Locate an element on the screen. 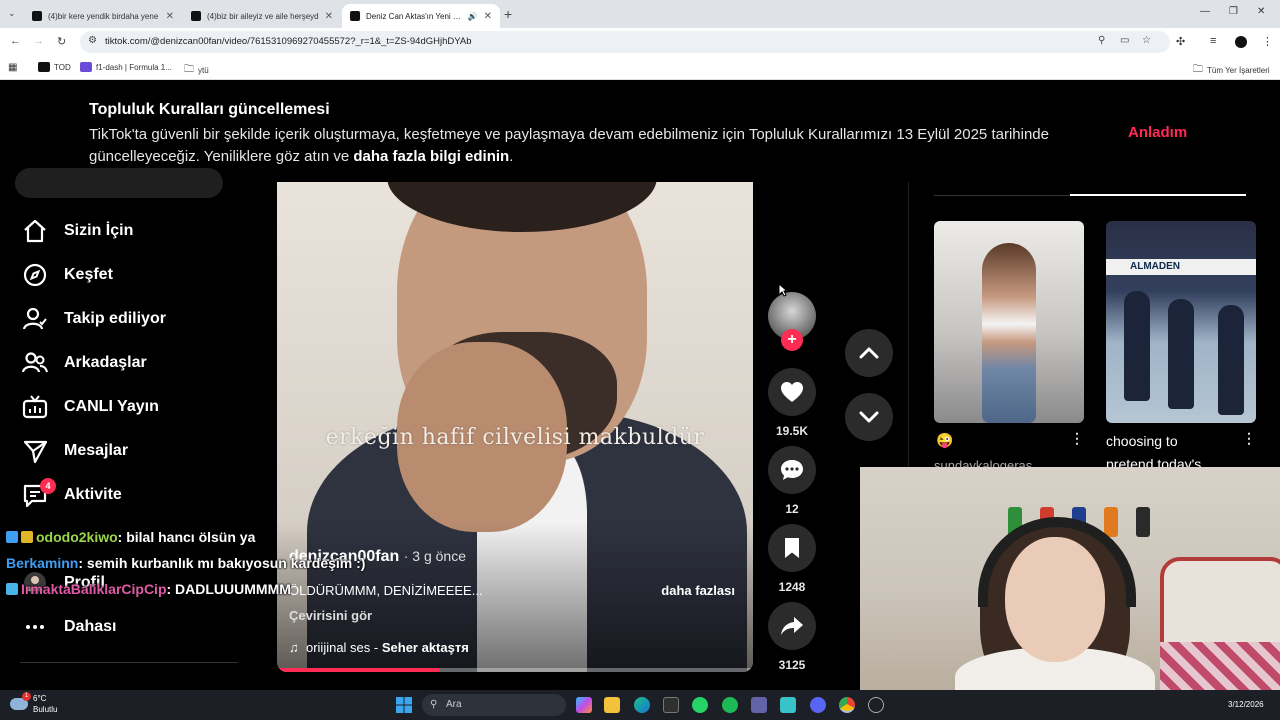 This screenshot has height=720, width=1280. store-icon is located at coordinates (671, 705).